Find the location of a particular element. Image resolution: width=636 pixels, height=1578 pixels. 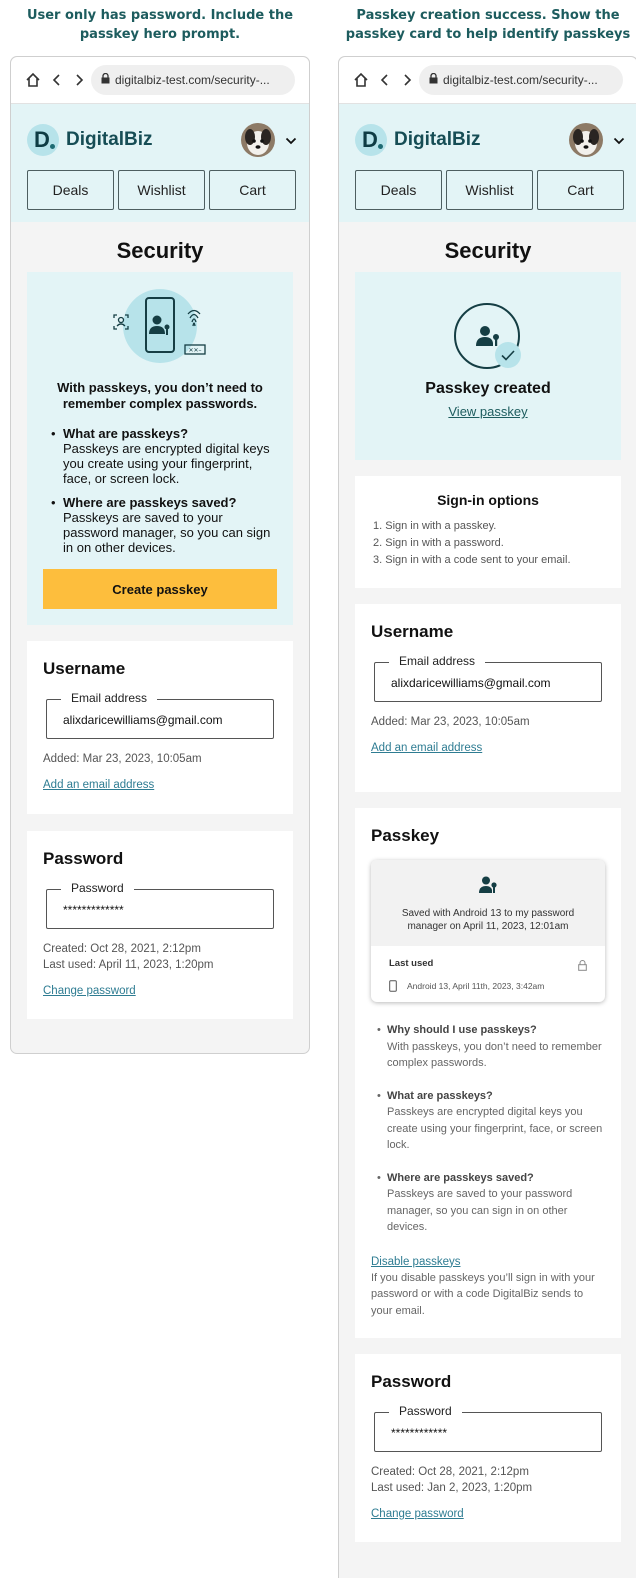

section-title: Username is located at coordinates (412, 631).